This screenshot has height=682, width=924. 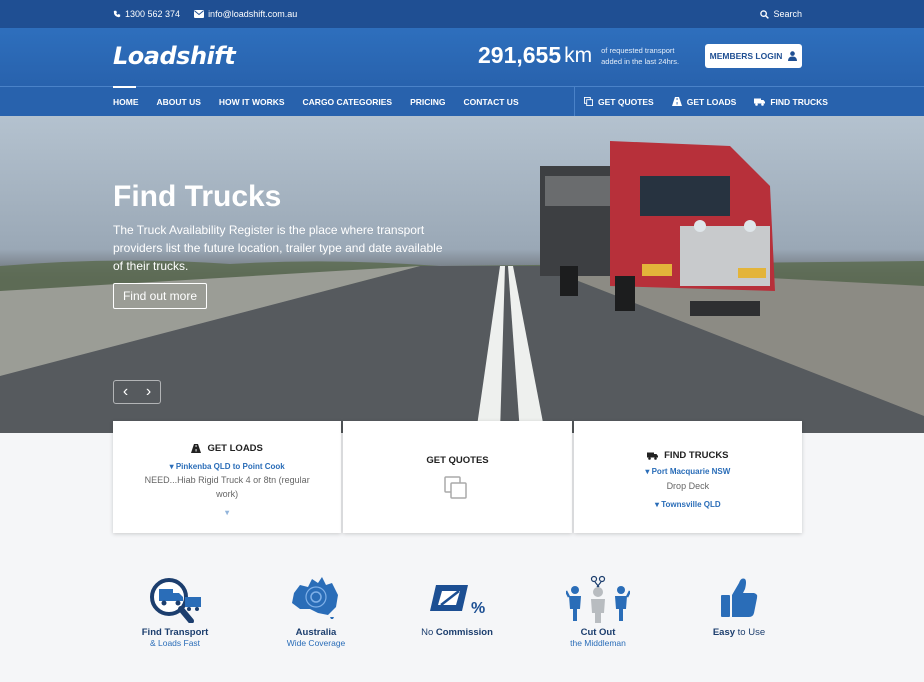 I want to click on load-route-next: ▾, so click(x=227, y=512).